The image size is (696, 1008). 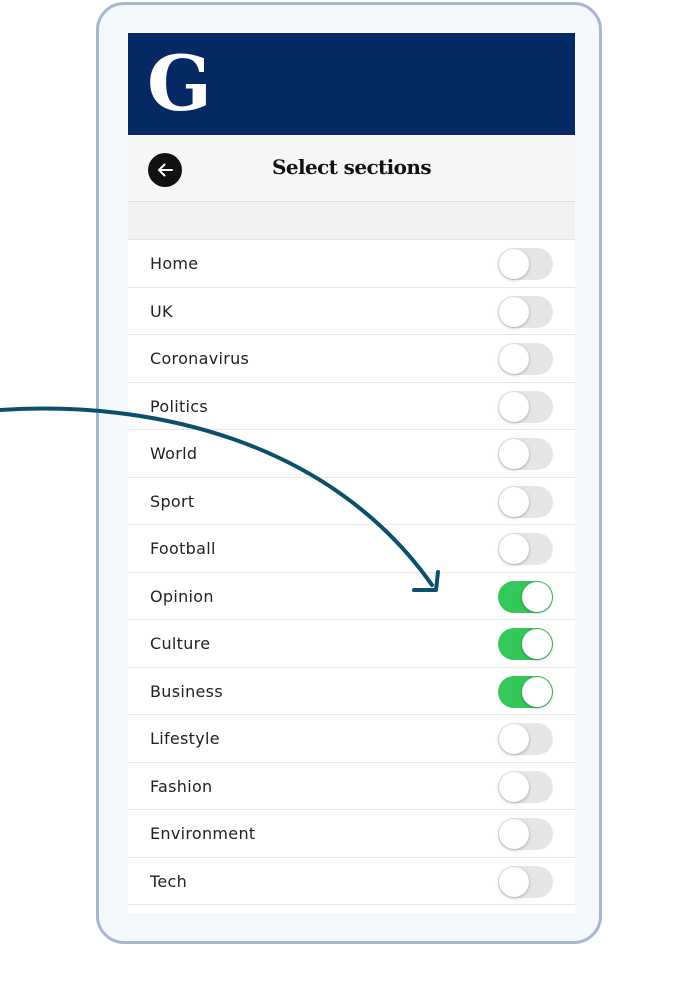 I want to click on section-row-coronavirus: Coronavirus, so click(x=351, y=359).